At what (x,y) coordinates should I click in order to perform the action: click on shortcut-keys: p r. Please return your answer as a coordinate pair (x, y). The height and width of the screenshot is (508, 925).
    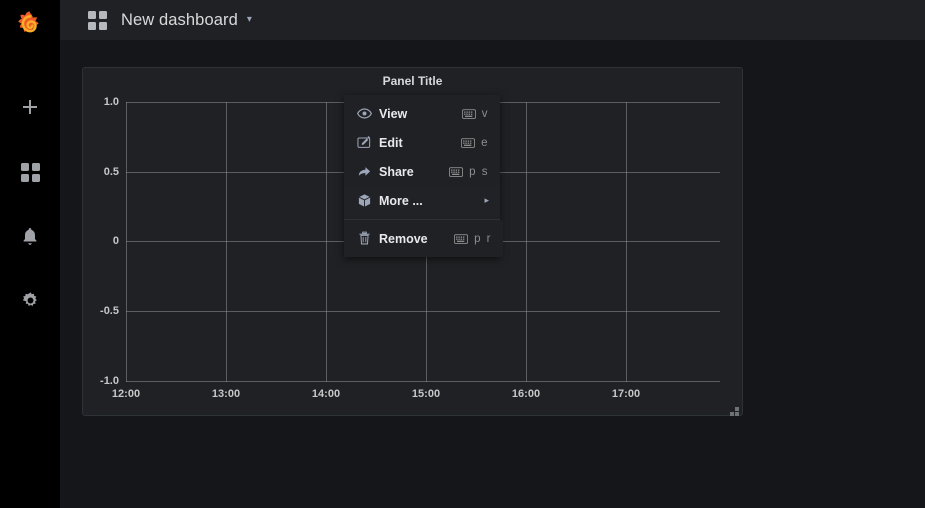
    Looking at the image, I should click on (483, 238).